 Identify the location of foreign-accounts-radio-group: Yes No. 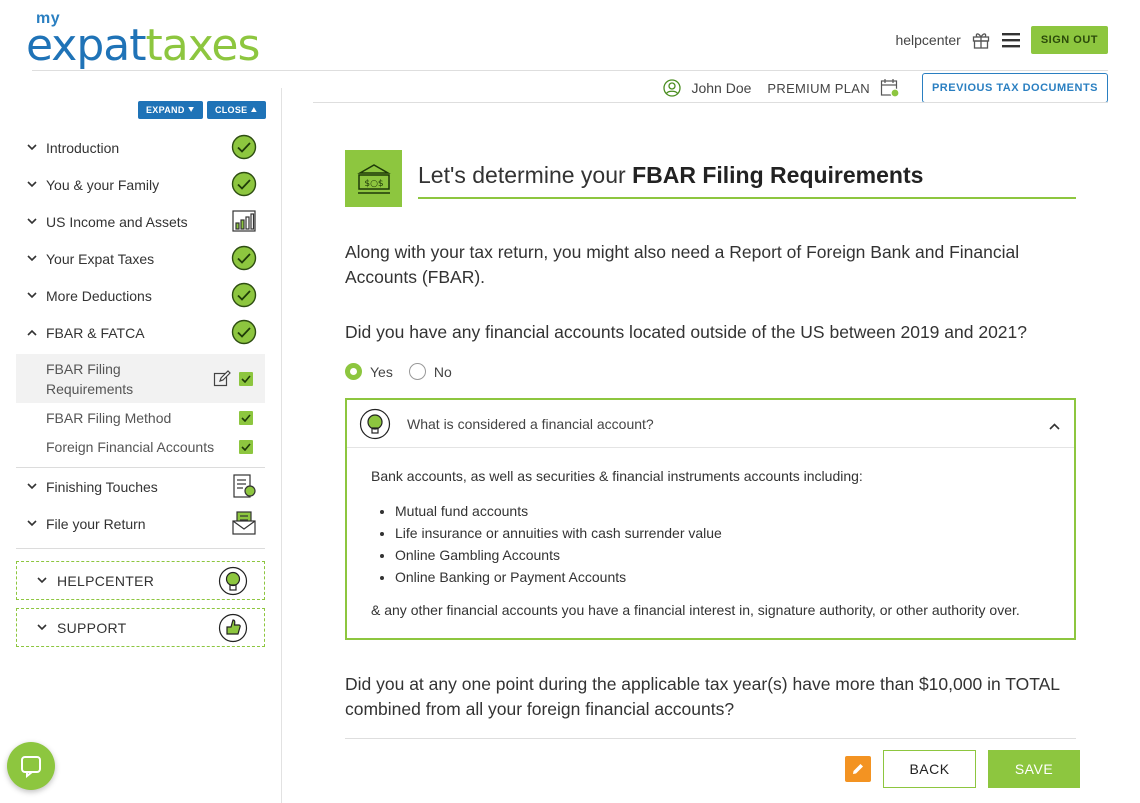
(710, 371).